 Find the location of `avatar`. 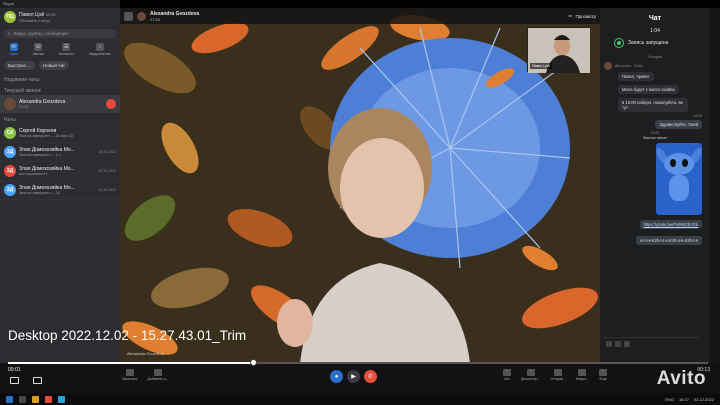

avatar is located at coordinates (141, 16).